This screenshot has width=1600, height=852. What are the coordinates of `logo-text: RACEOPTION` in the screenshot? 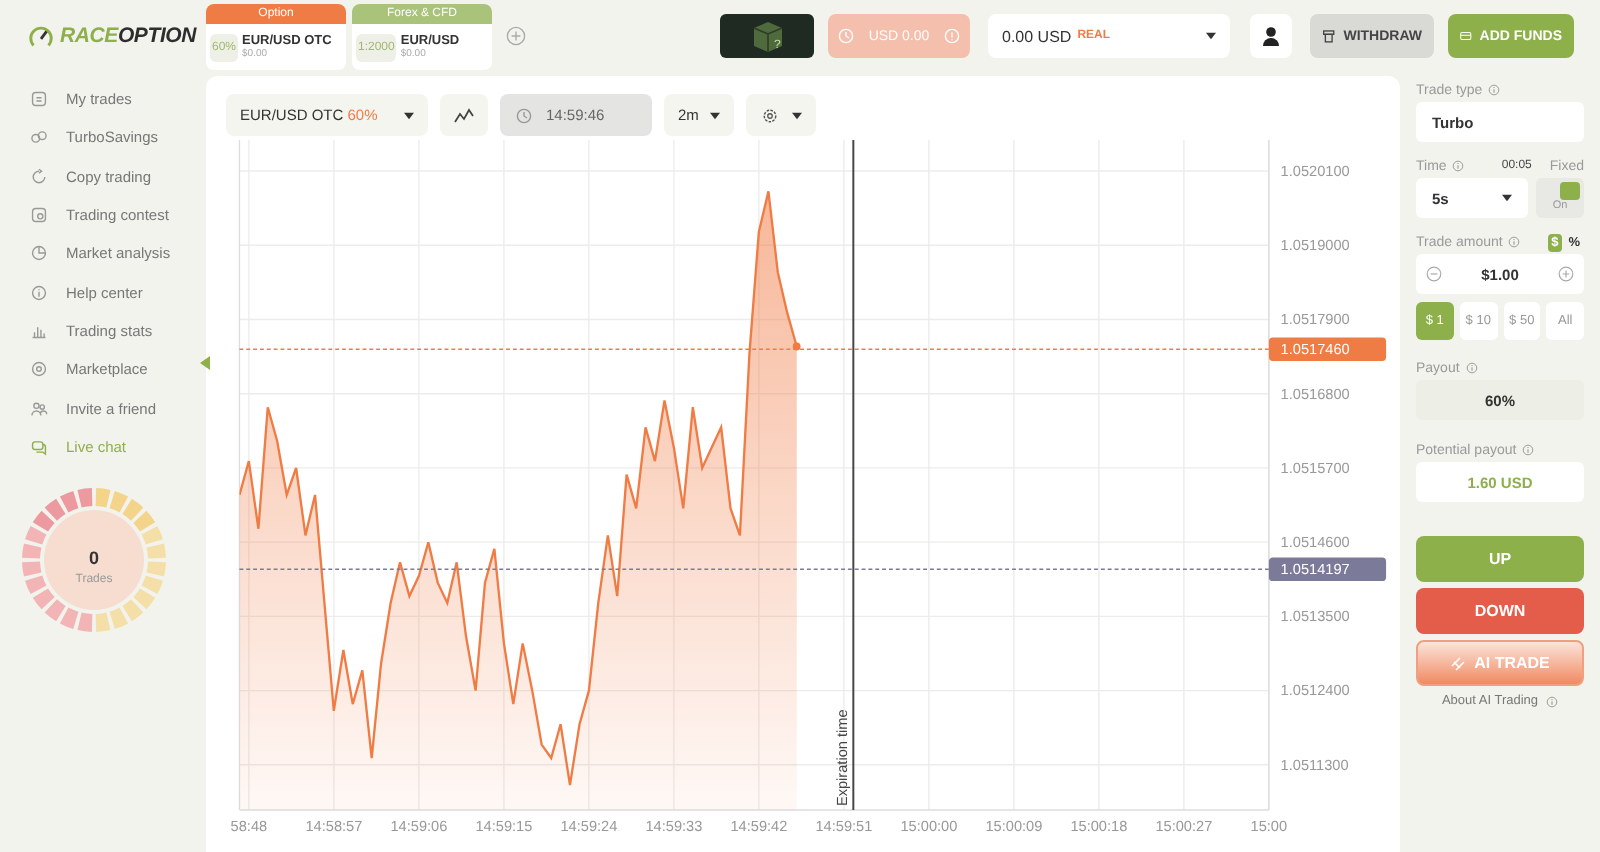 It's located at (128, 36).